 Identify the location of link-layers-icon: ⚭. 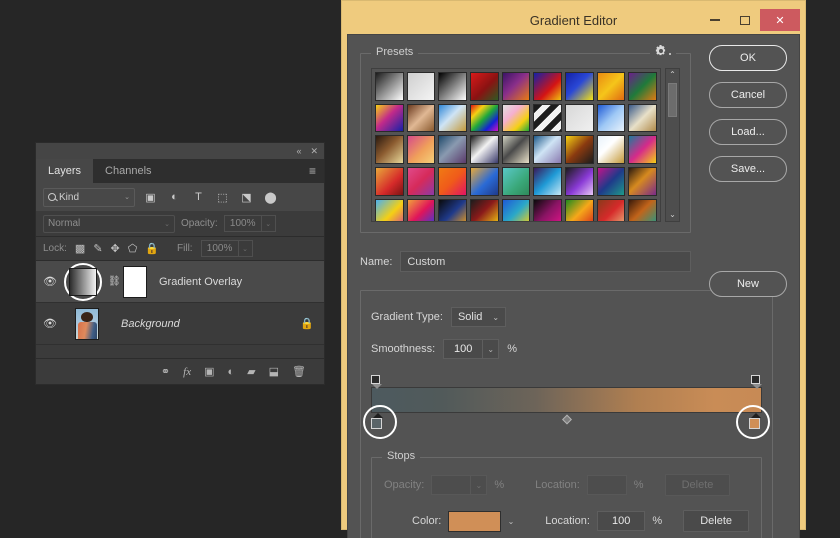
(165, 371).